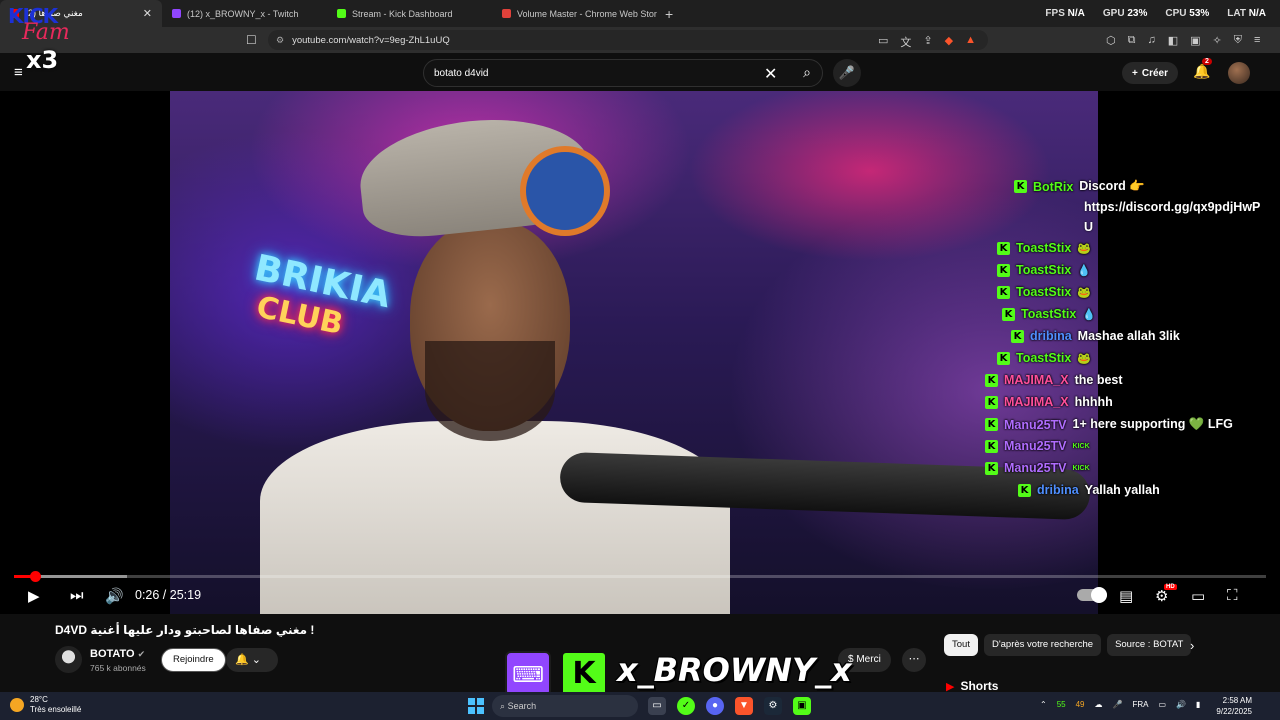 The height and width of the screenshot is (720, 1280). Describe the element at coordinates (1202, 69) in the screenshot. I see `notifications-bell-icon: 🔔 2` at that location.